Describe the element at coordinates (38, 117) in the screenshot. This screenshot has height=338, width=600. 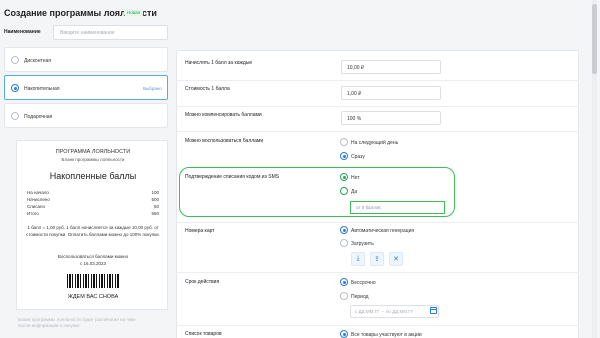
I see `program-type-label: Подарочная` at that location.